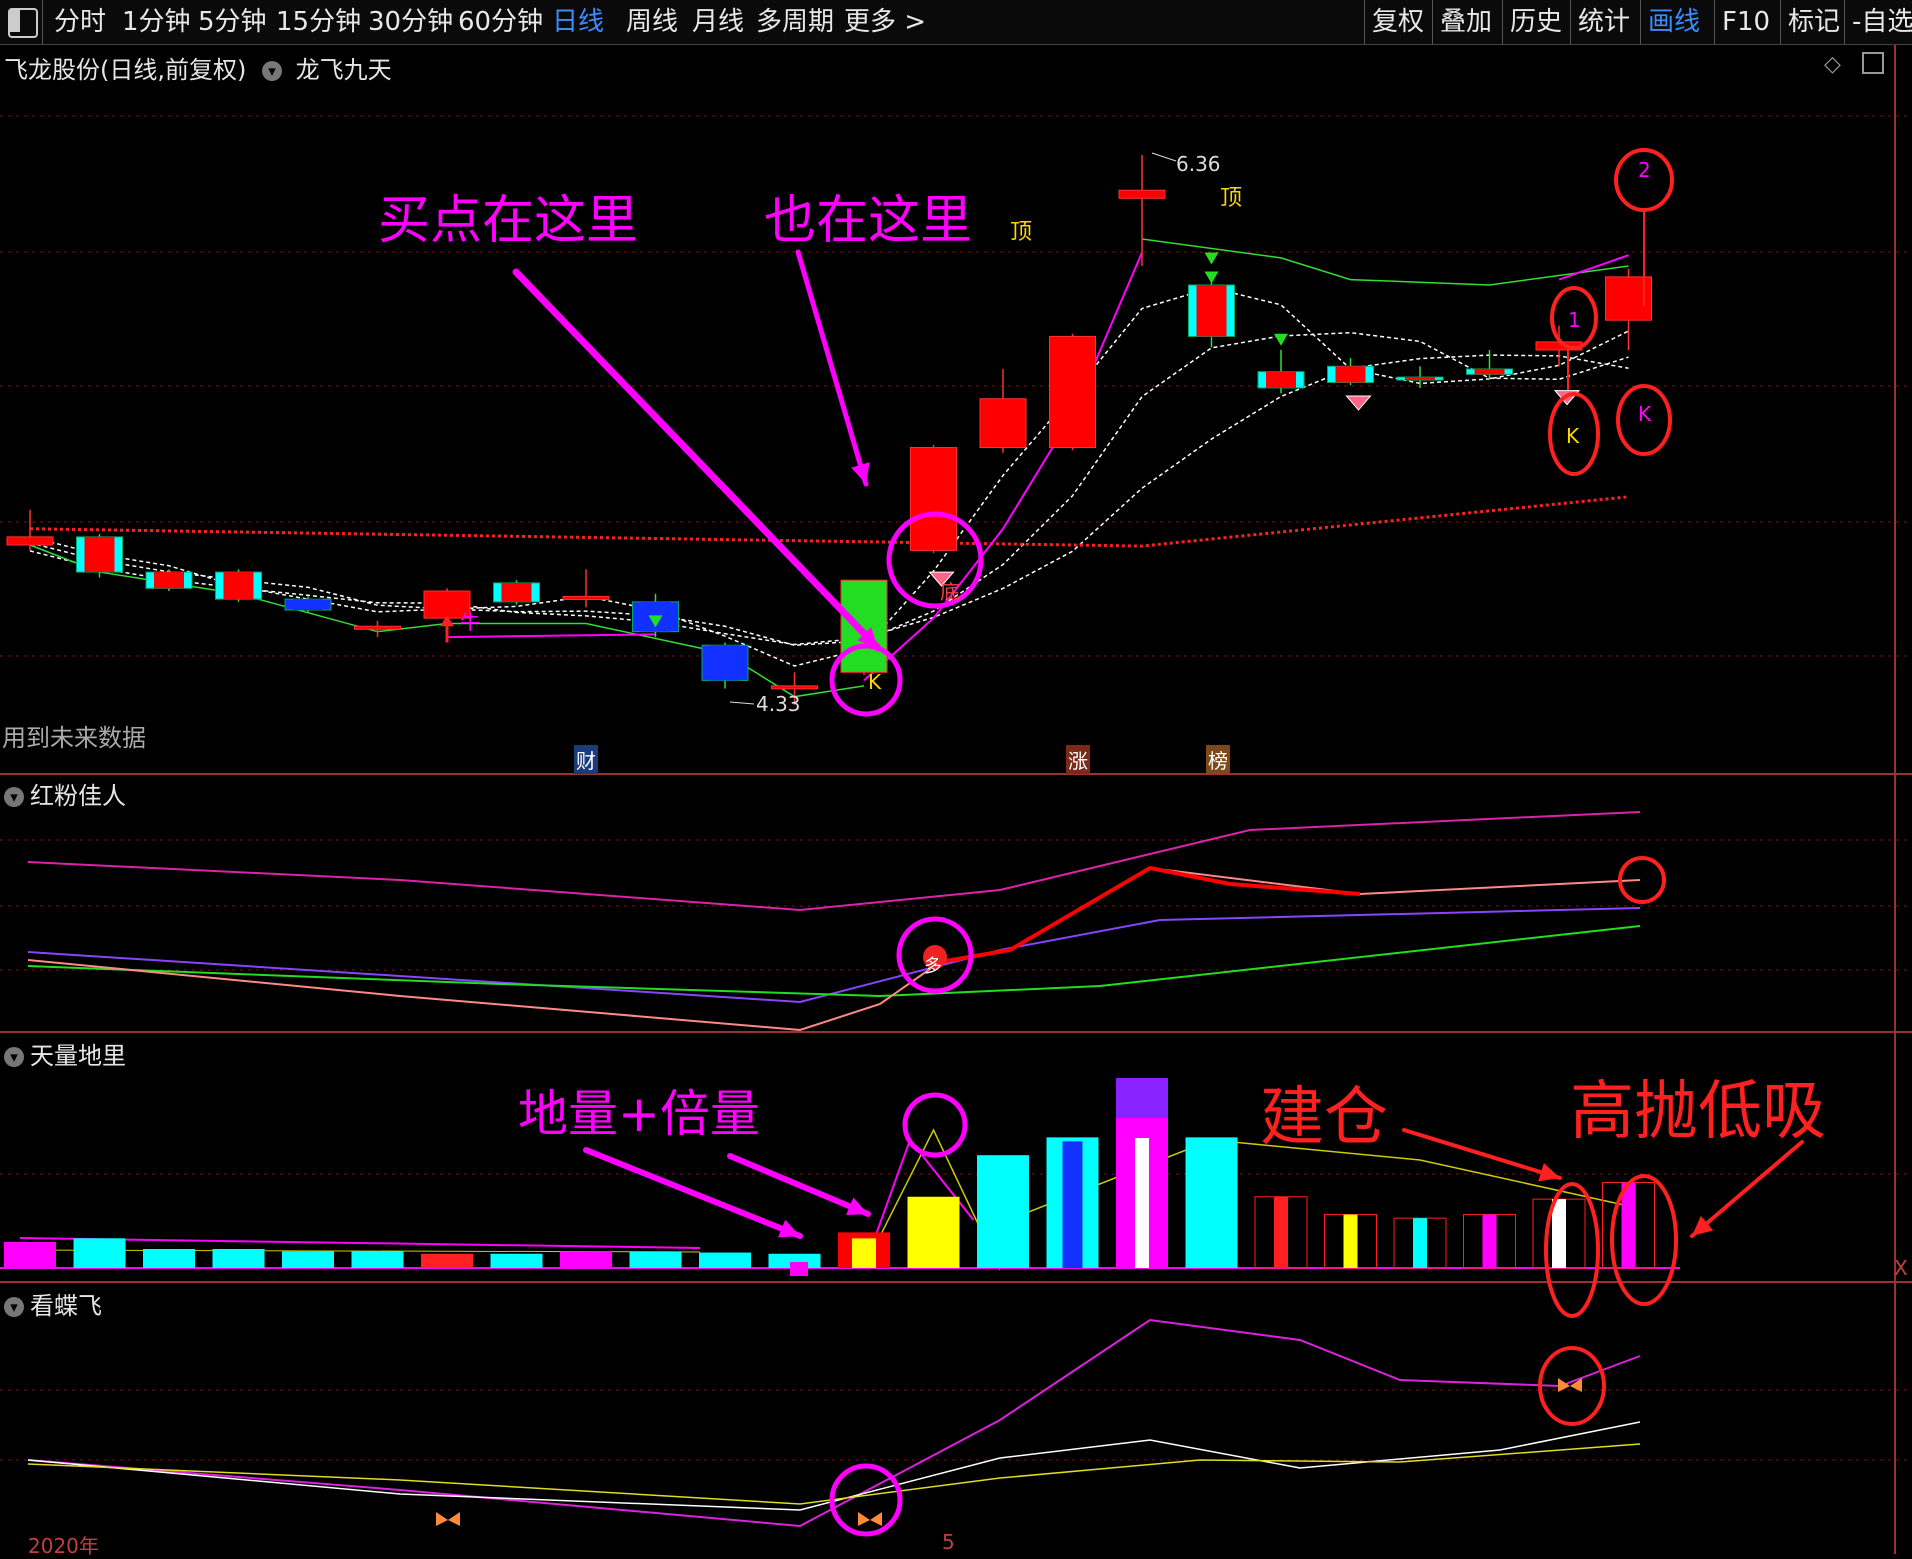 This screenshot has height=1559, width=1912. What do you see at coordinates (1644, 170) in the screenshot?
I see `circle-num-2: 2` at bounding box center [1644, 170].